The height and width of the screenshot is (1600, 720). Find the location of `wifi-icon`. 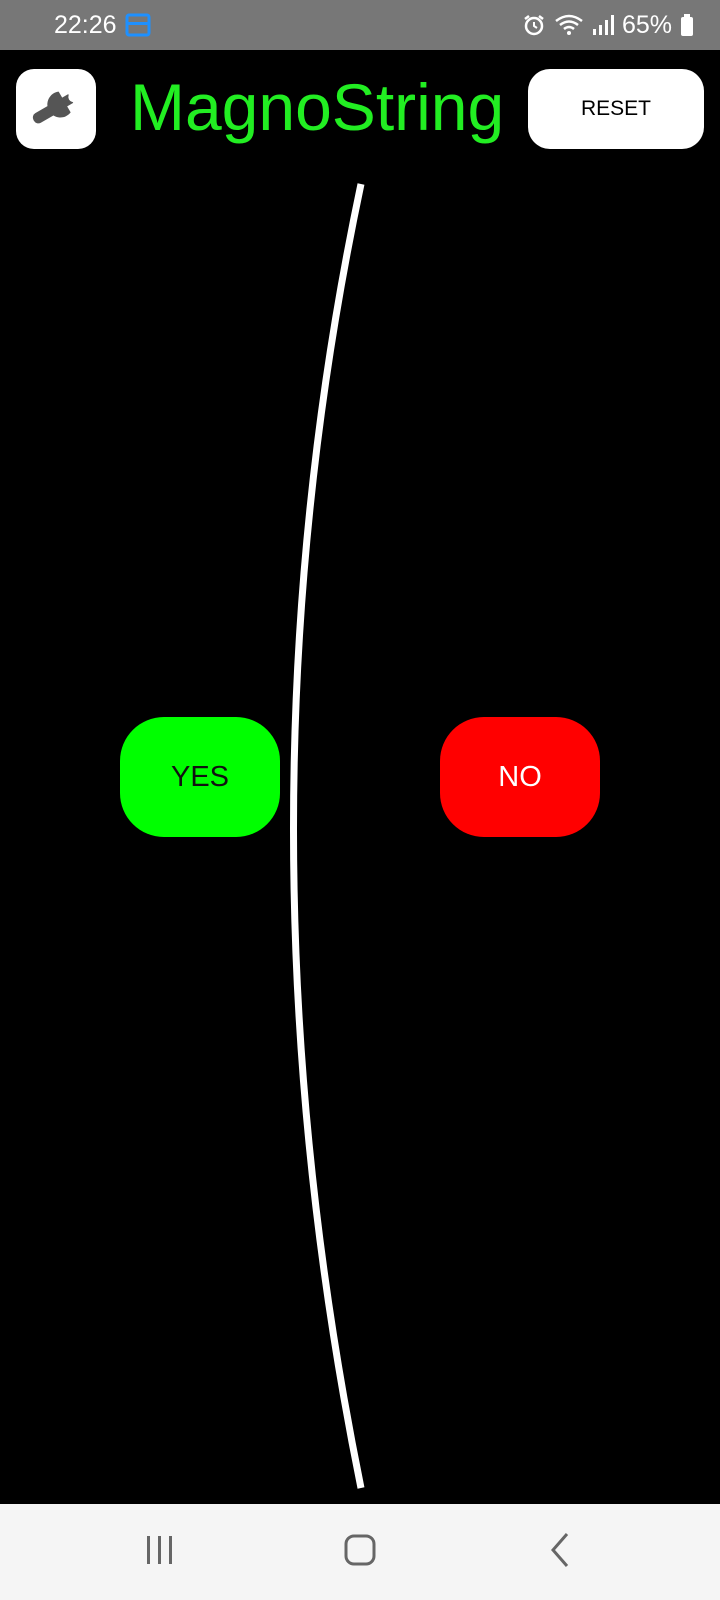

wifi-icon is located at coordinates (569, 25).